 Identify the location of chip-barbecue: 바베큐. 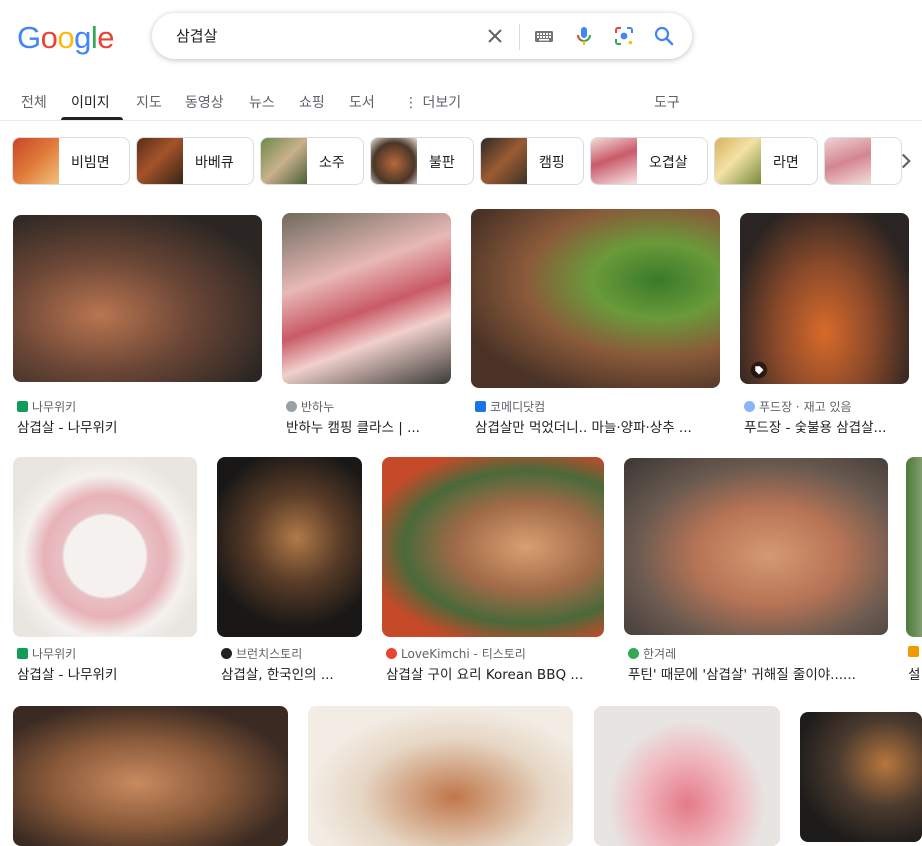
(195, 161).